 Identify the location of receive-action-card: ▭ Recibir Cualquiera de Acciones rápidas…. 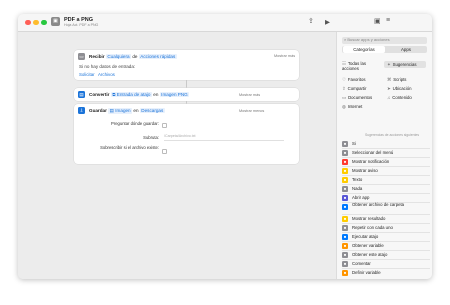
(186, 65).